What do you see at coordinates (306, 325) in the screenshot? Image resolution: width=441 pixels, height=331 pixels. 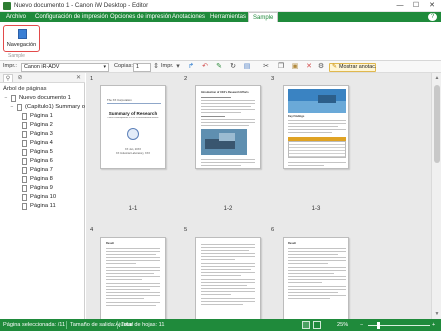 I see `single-page-view-icon` at bounding box center [306, 325].